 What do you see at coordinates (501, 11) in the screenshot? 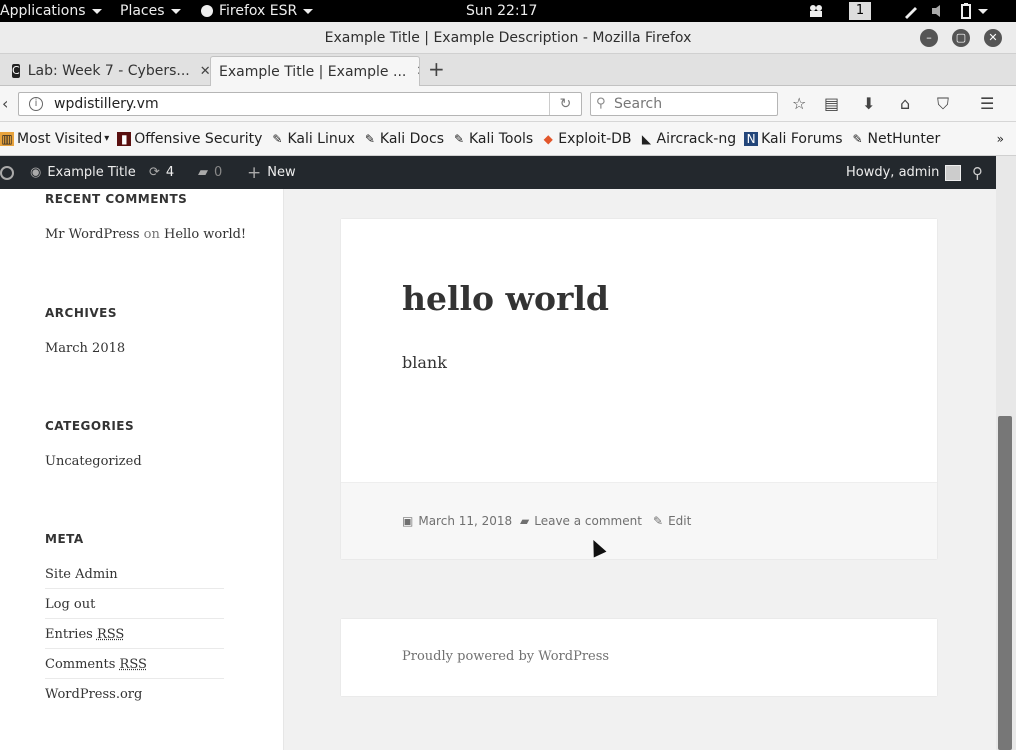
I see `clock: Sun 22:17` at bounding box center [501, 11].